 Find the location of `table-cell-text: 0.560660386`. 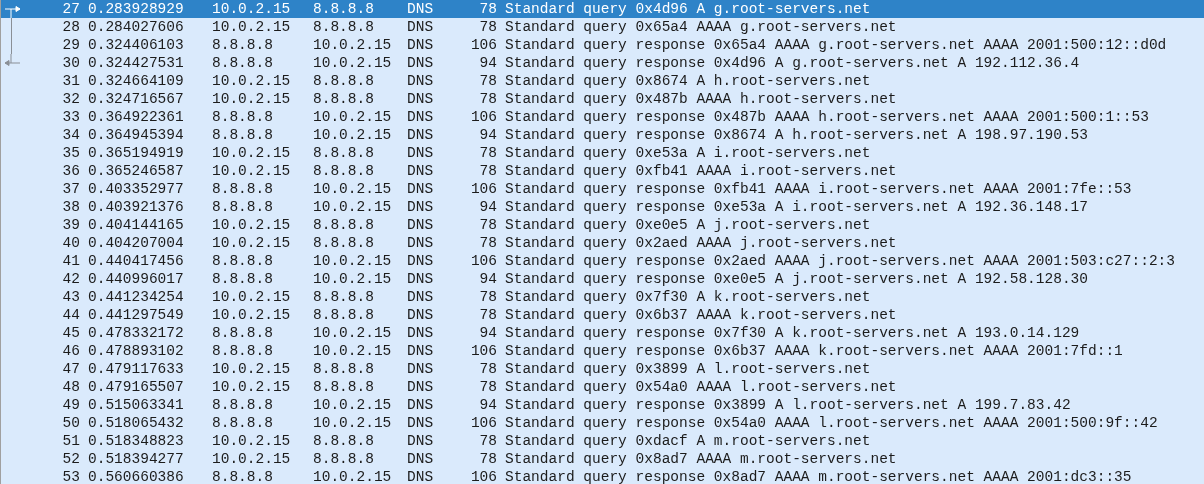

table-cell-text: 0.560660386 is located at coordinates (136, 476).